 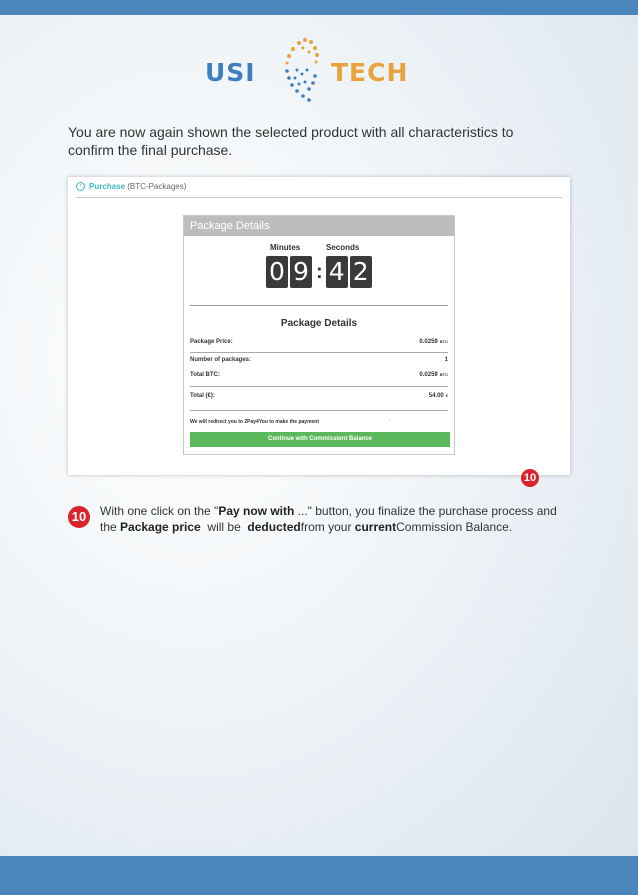 What do you see at coordinates (160, 527) in the screenshot?
I see `emphasis: Package price` at bounding box center [160, 527].